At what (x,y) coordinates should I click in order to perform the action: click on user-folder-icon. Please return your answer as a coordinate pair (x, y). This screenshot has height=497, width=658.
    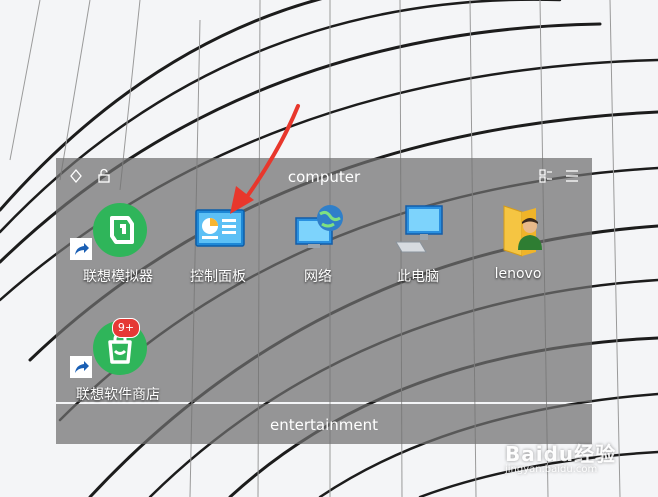
    Looking at the image, I should click on (522, 231).